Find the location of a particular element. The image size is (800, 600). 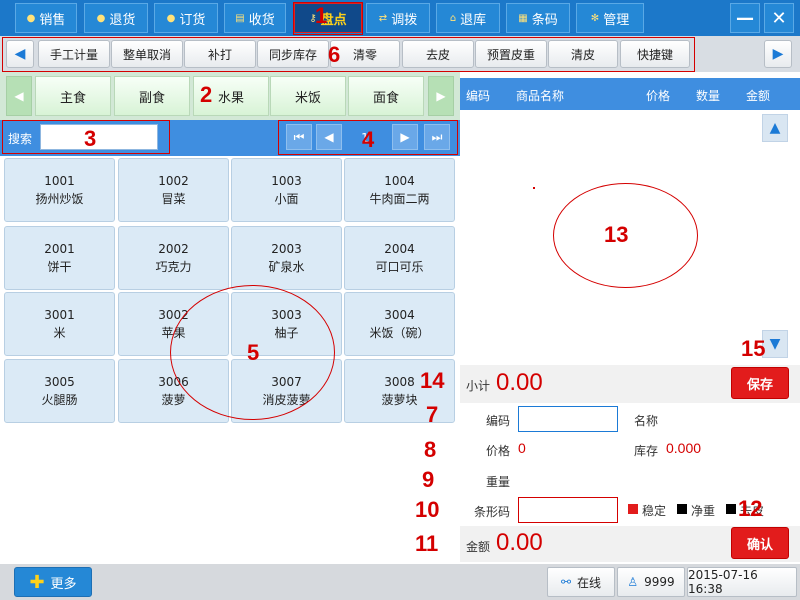

triangle-left-icon: ◀ is located at coordinates (19, 96).